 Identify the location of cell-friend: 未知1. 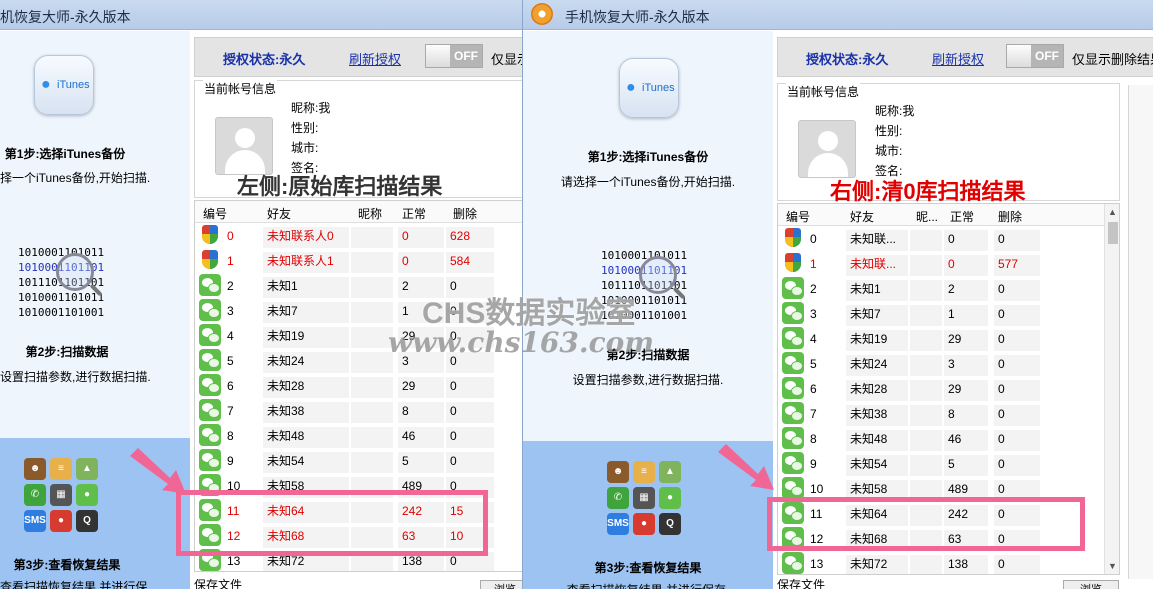
(306, 287).